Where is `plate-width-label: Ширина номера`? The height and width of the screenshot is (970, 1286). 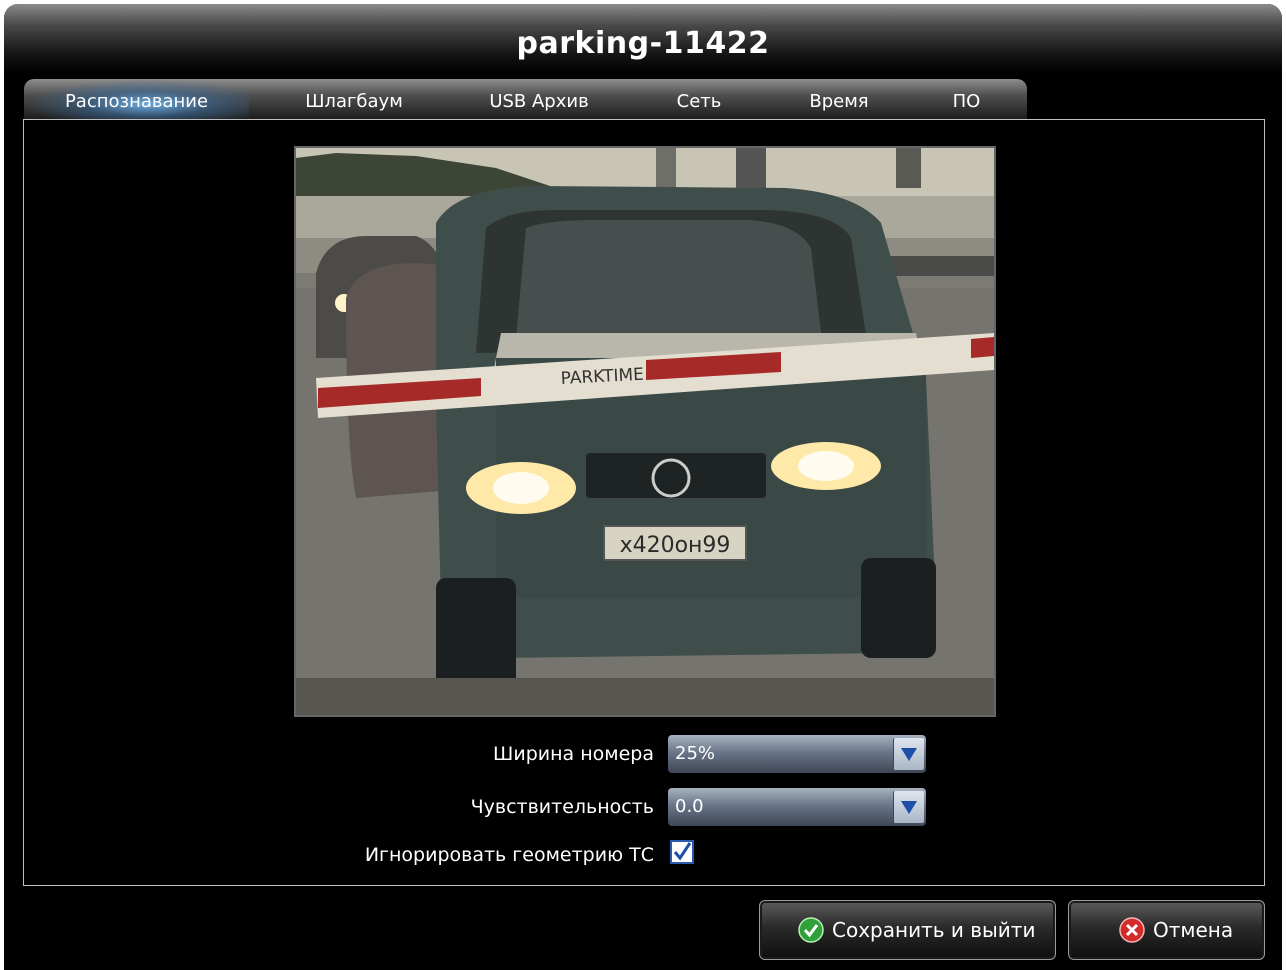 plate-width-label: Ширина номера is located at coordinates (573, 754).